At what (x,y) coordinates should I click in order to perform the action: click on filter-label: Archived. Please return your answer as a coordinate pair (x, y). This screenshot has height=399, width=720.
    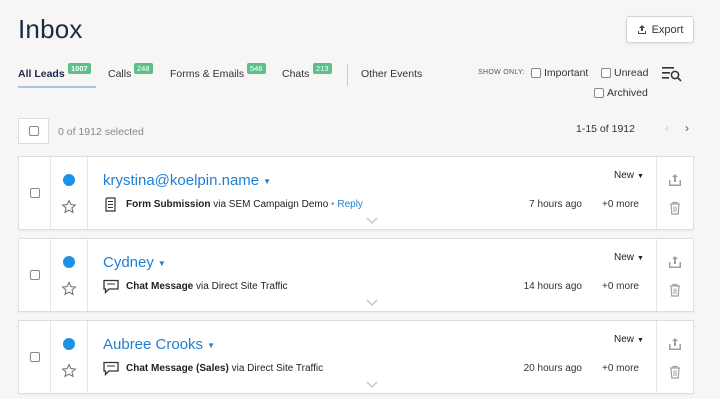
    Looking at the image, I should click on (627, 93).